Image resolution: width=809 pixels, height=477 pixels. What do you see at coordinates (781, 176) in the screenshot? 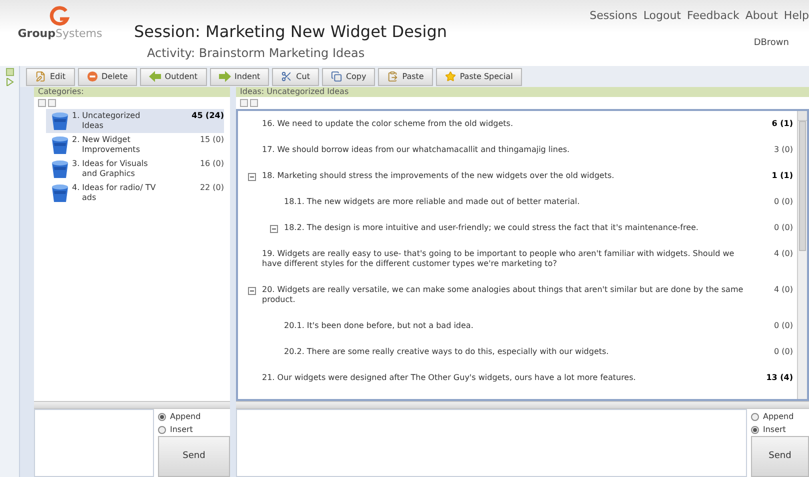
I see `vote-count: 1 (1)` at bounding box center [781, 176].